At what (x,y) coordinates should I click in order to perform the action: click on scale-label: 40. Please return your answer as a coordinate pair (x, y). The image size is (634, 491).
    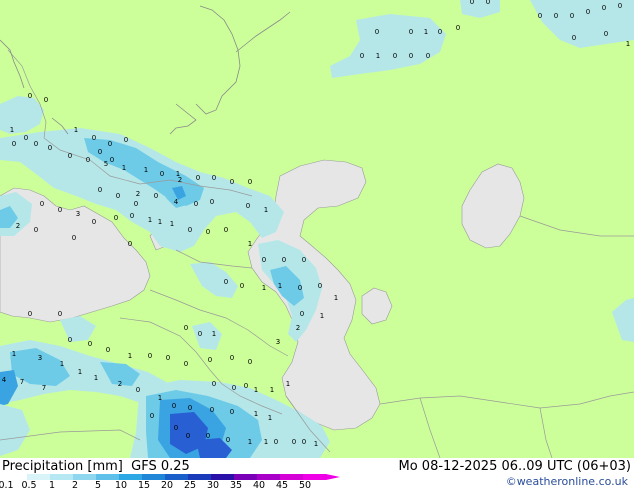
    Looking at the image, I should click on (259, 485).